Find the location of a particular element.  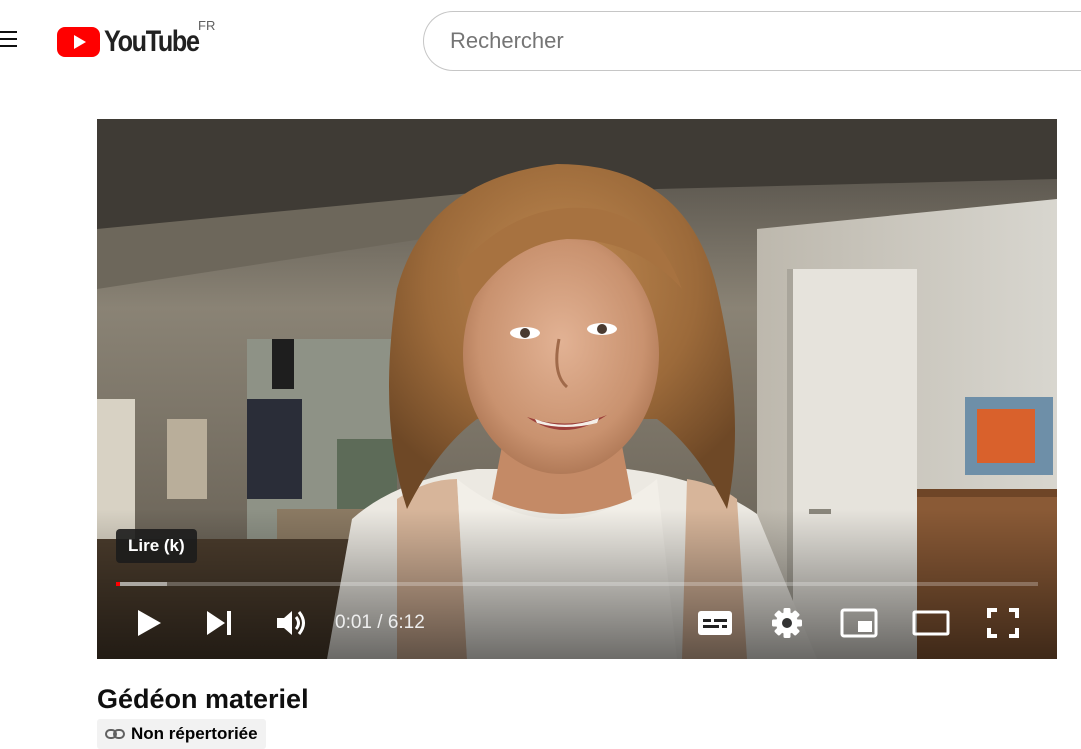

video-title: Gédéon materiel is located at coordinates (203, 699).